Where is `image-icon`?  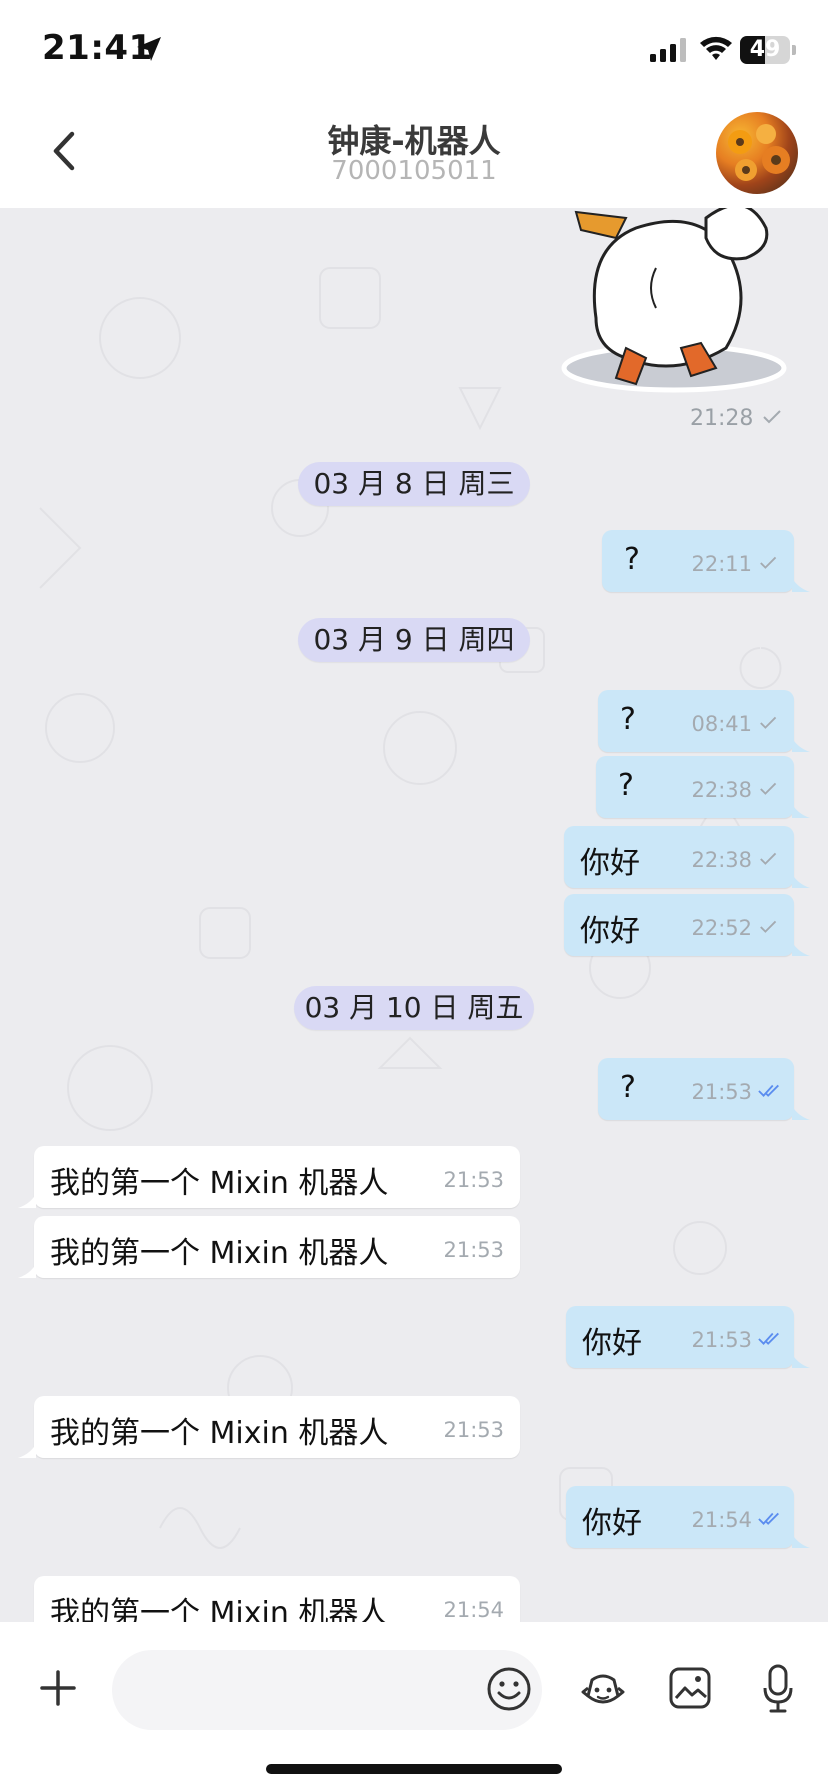 image-icon is located at coordinates (690, 1688).